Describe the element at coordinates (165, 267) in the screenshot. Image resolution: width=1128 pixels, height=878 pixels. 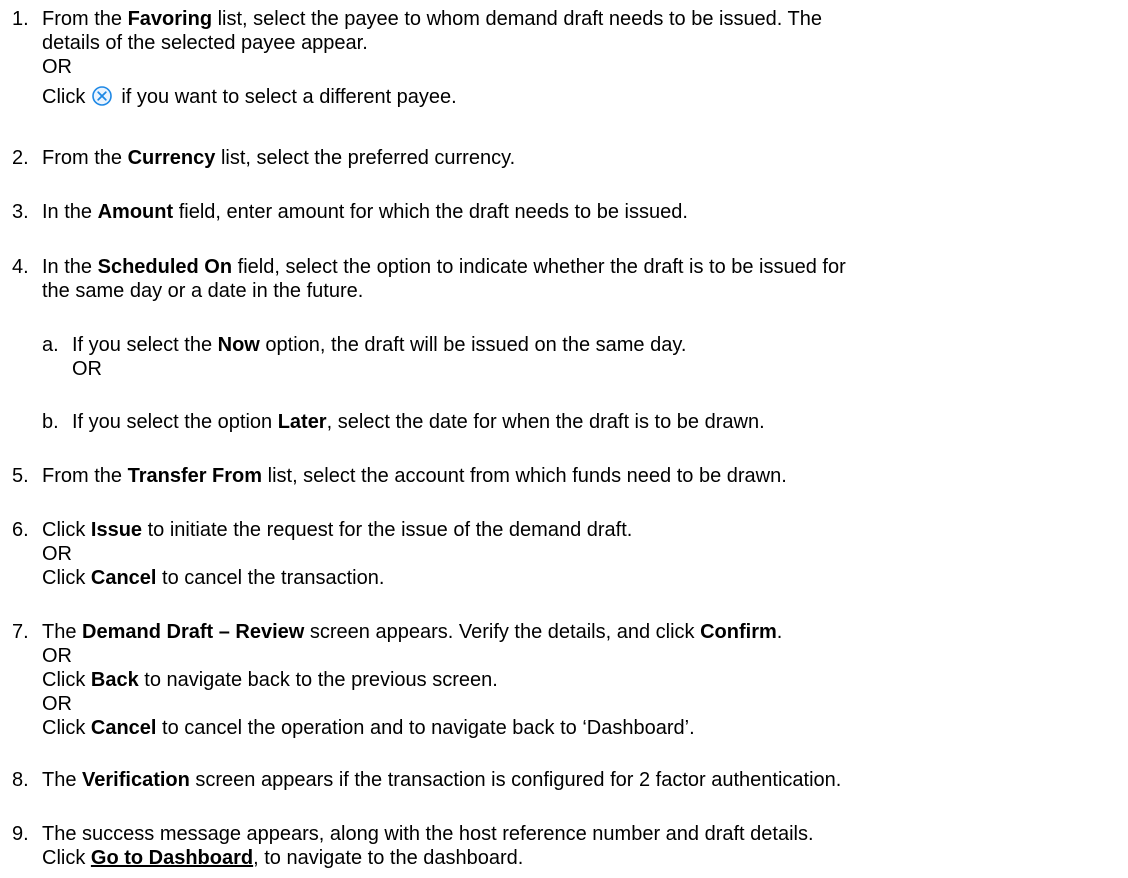
I see `scheduled-on-label: Scheduled On` at that location.